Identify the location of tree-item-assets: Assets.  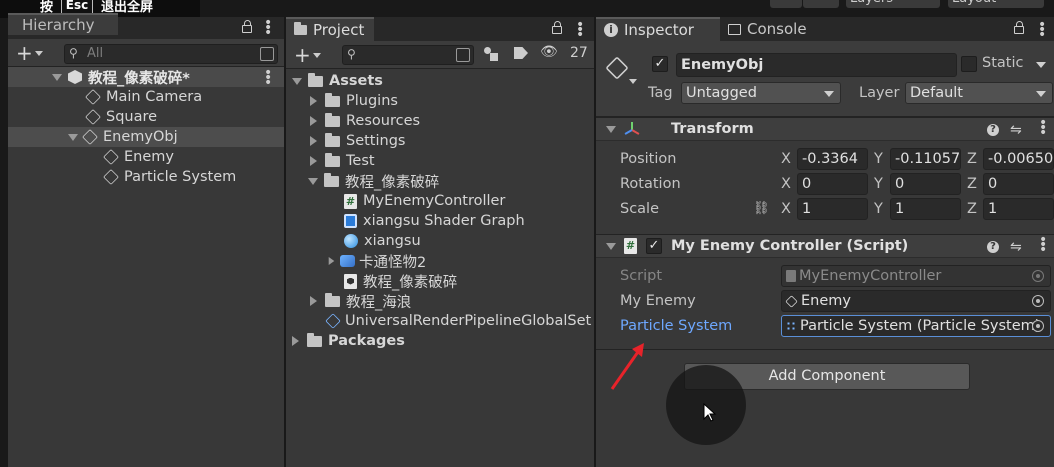
(337, 81).